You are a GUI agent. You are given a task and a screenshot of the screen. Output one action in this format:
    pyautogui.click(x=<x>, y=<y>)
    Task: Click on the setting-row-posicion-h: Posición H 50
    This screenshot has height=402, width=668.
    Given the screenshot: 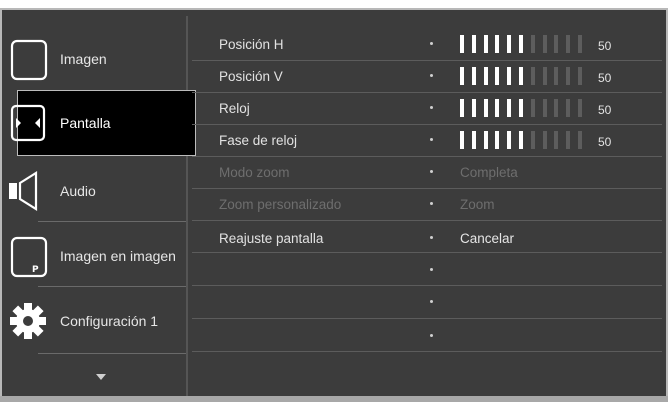 What is the action you would take?
    pyautogui.click(x=422, y=45)
    